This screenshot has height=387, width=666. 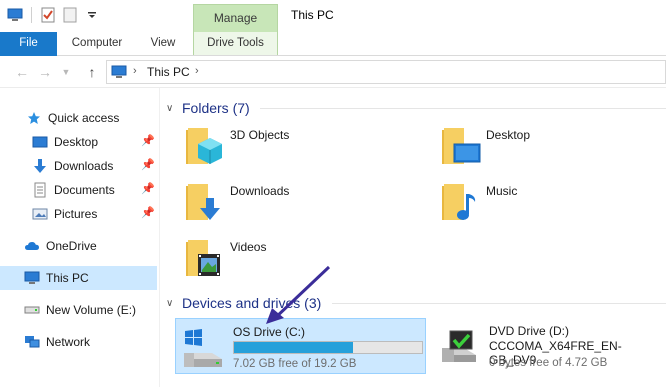 I want to click on folder-label: Downloads, so click(x=260, y=191).